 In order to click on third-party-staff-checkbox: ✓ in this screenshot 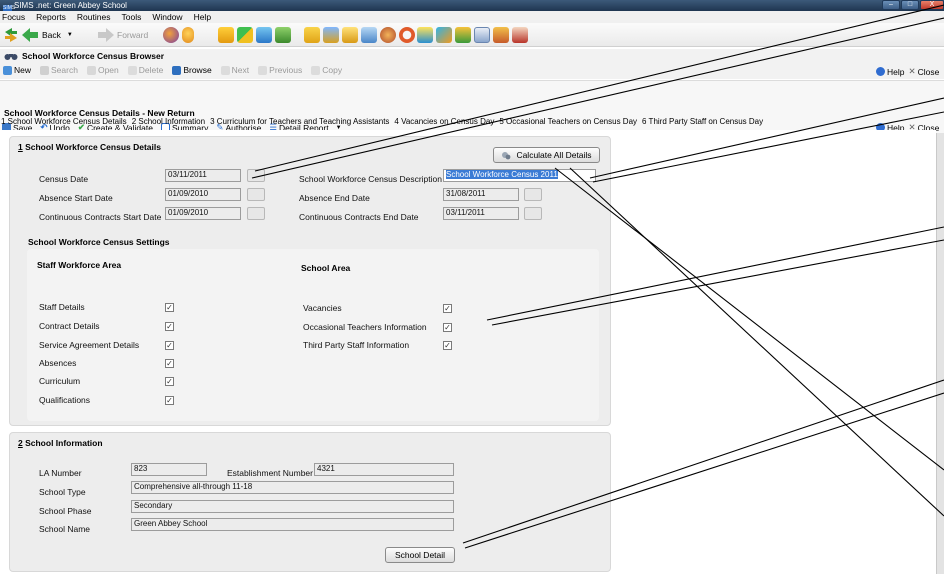, I will do `click(447, 345)`.